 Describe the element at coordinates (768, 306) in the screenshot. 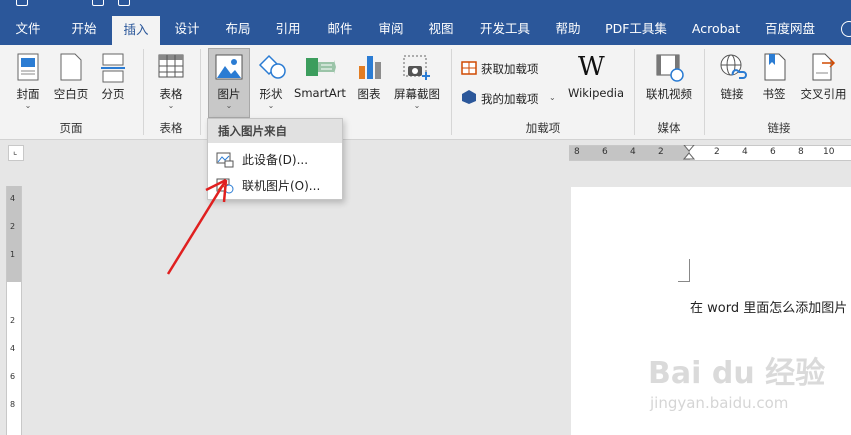

I see `document-text: 在 word 里面怎么添加图片` at that location.